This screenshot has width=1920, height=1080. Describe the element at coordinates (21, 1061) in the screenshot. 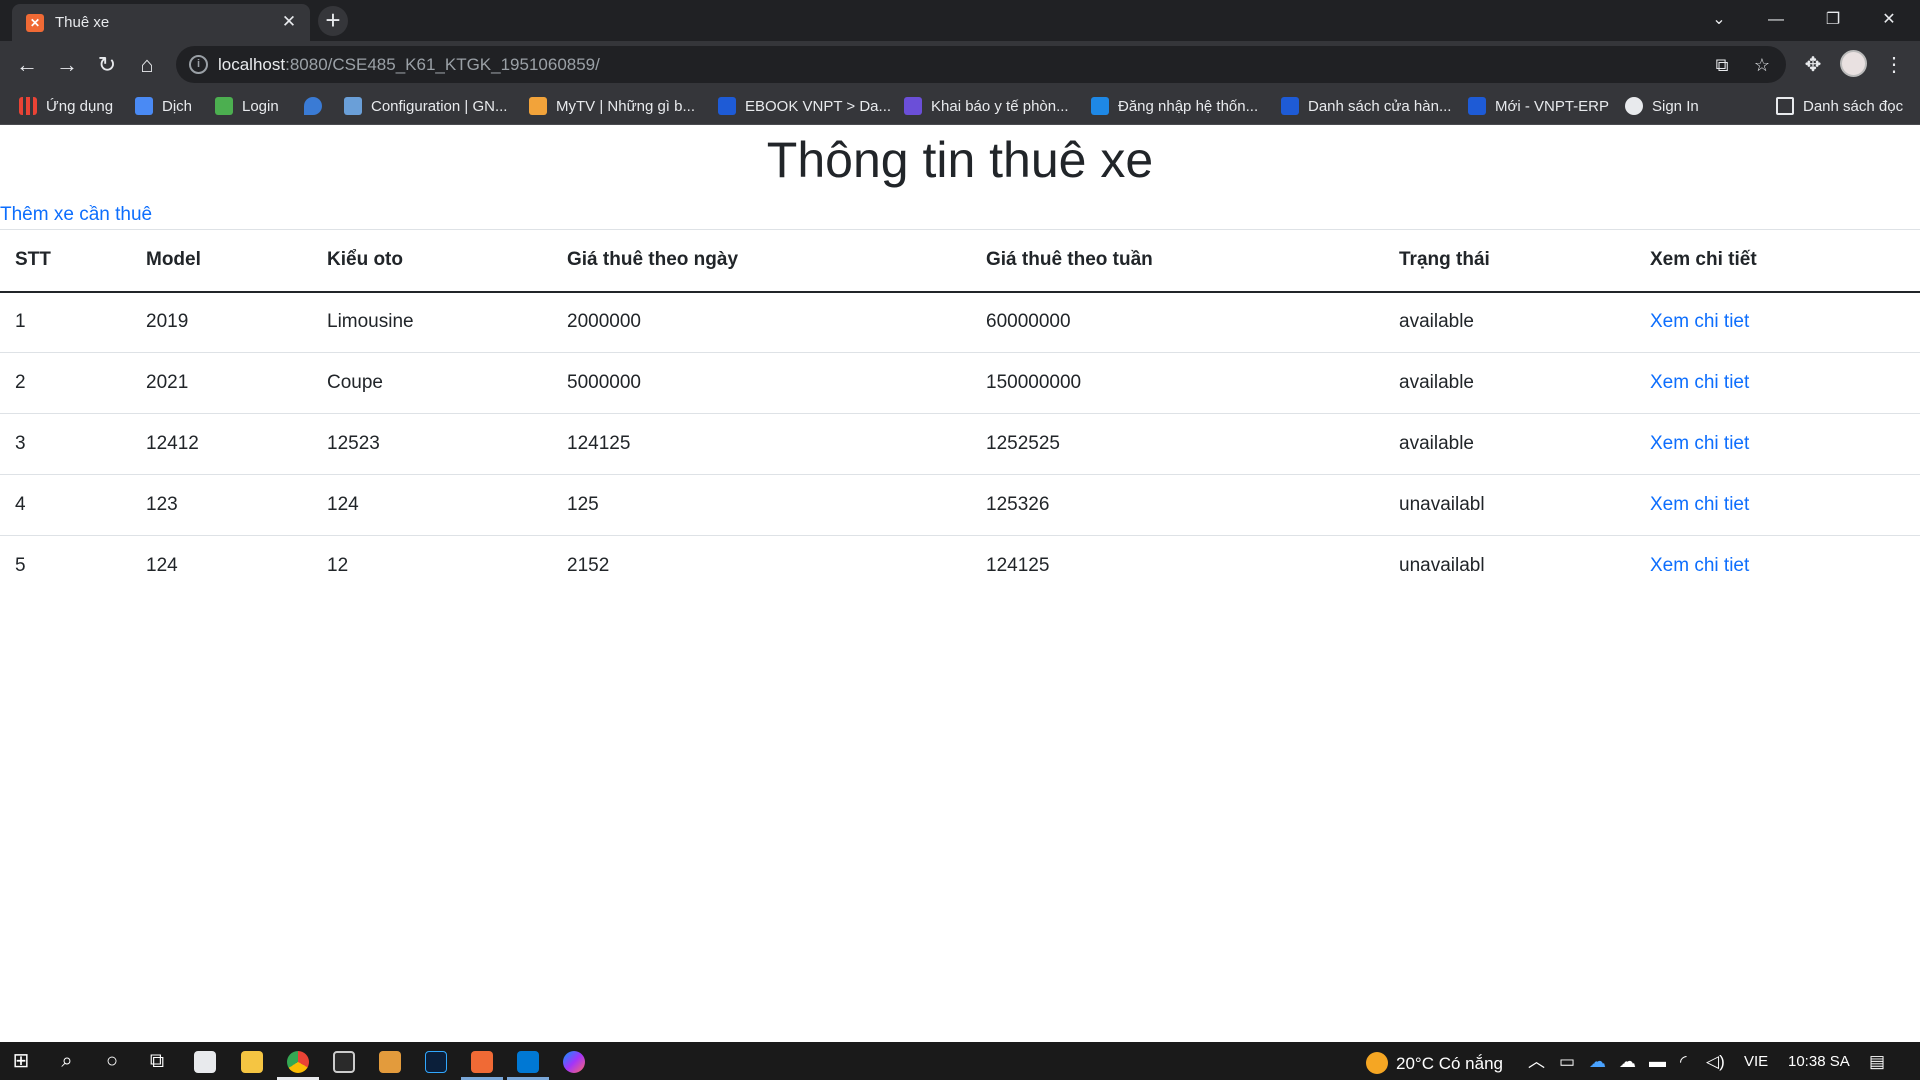

I see `windows-start-icon: ⊞` at that location.